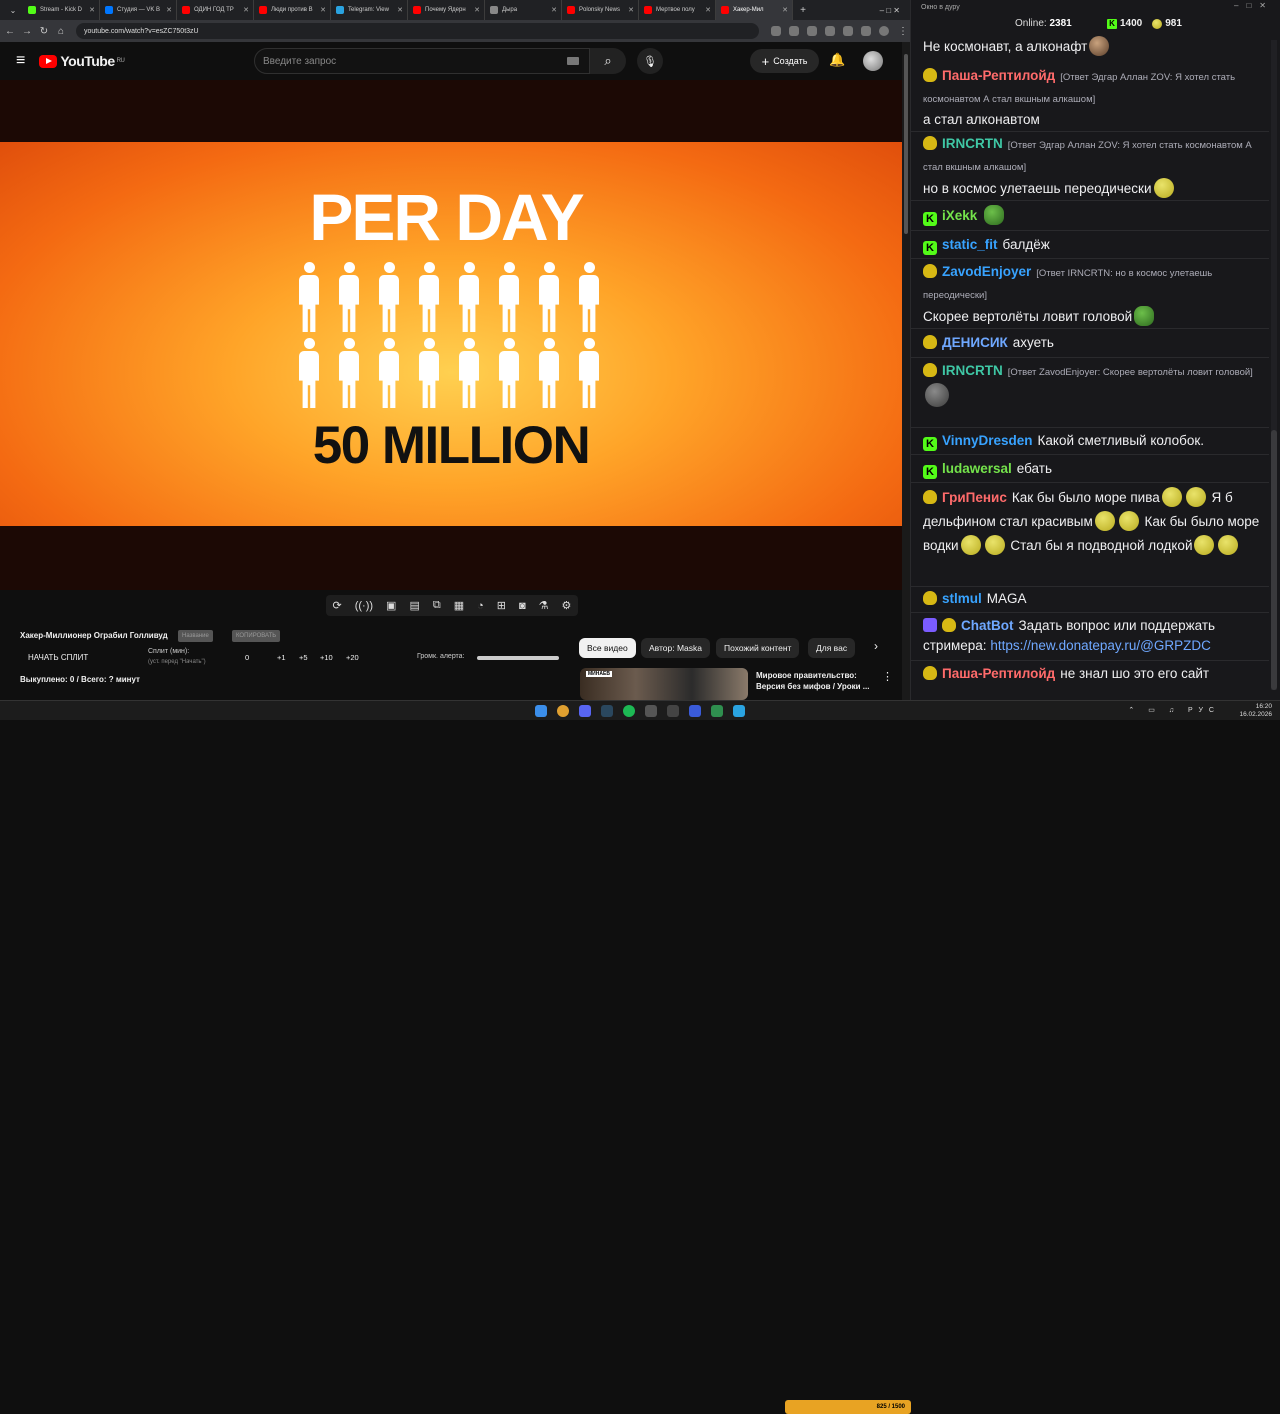  I want to click on more-options-icon: ⋮, so click(887, 676).